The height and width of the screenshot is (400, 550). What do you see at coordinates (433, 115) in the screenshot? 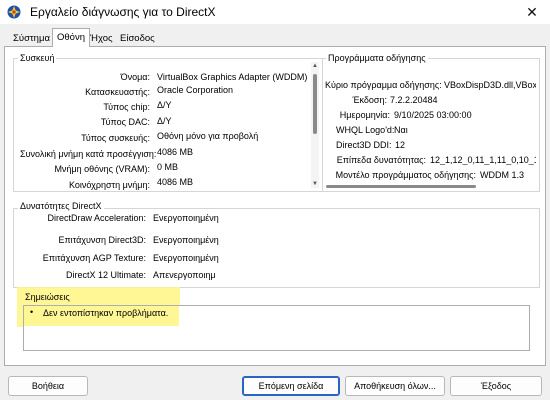
I see `date-value: 9/10/2025 03:00:00` at bounding box center [433, 115].